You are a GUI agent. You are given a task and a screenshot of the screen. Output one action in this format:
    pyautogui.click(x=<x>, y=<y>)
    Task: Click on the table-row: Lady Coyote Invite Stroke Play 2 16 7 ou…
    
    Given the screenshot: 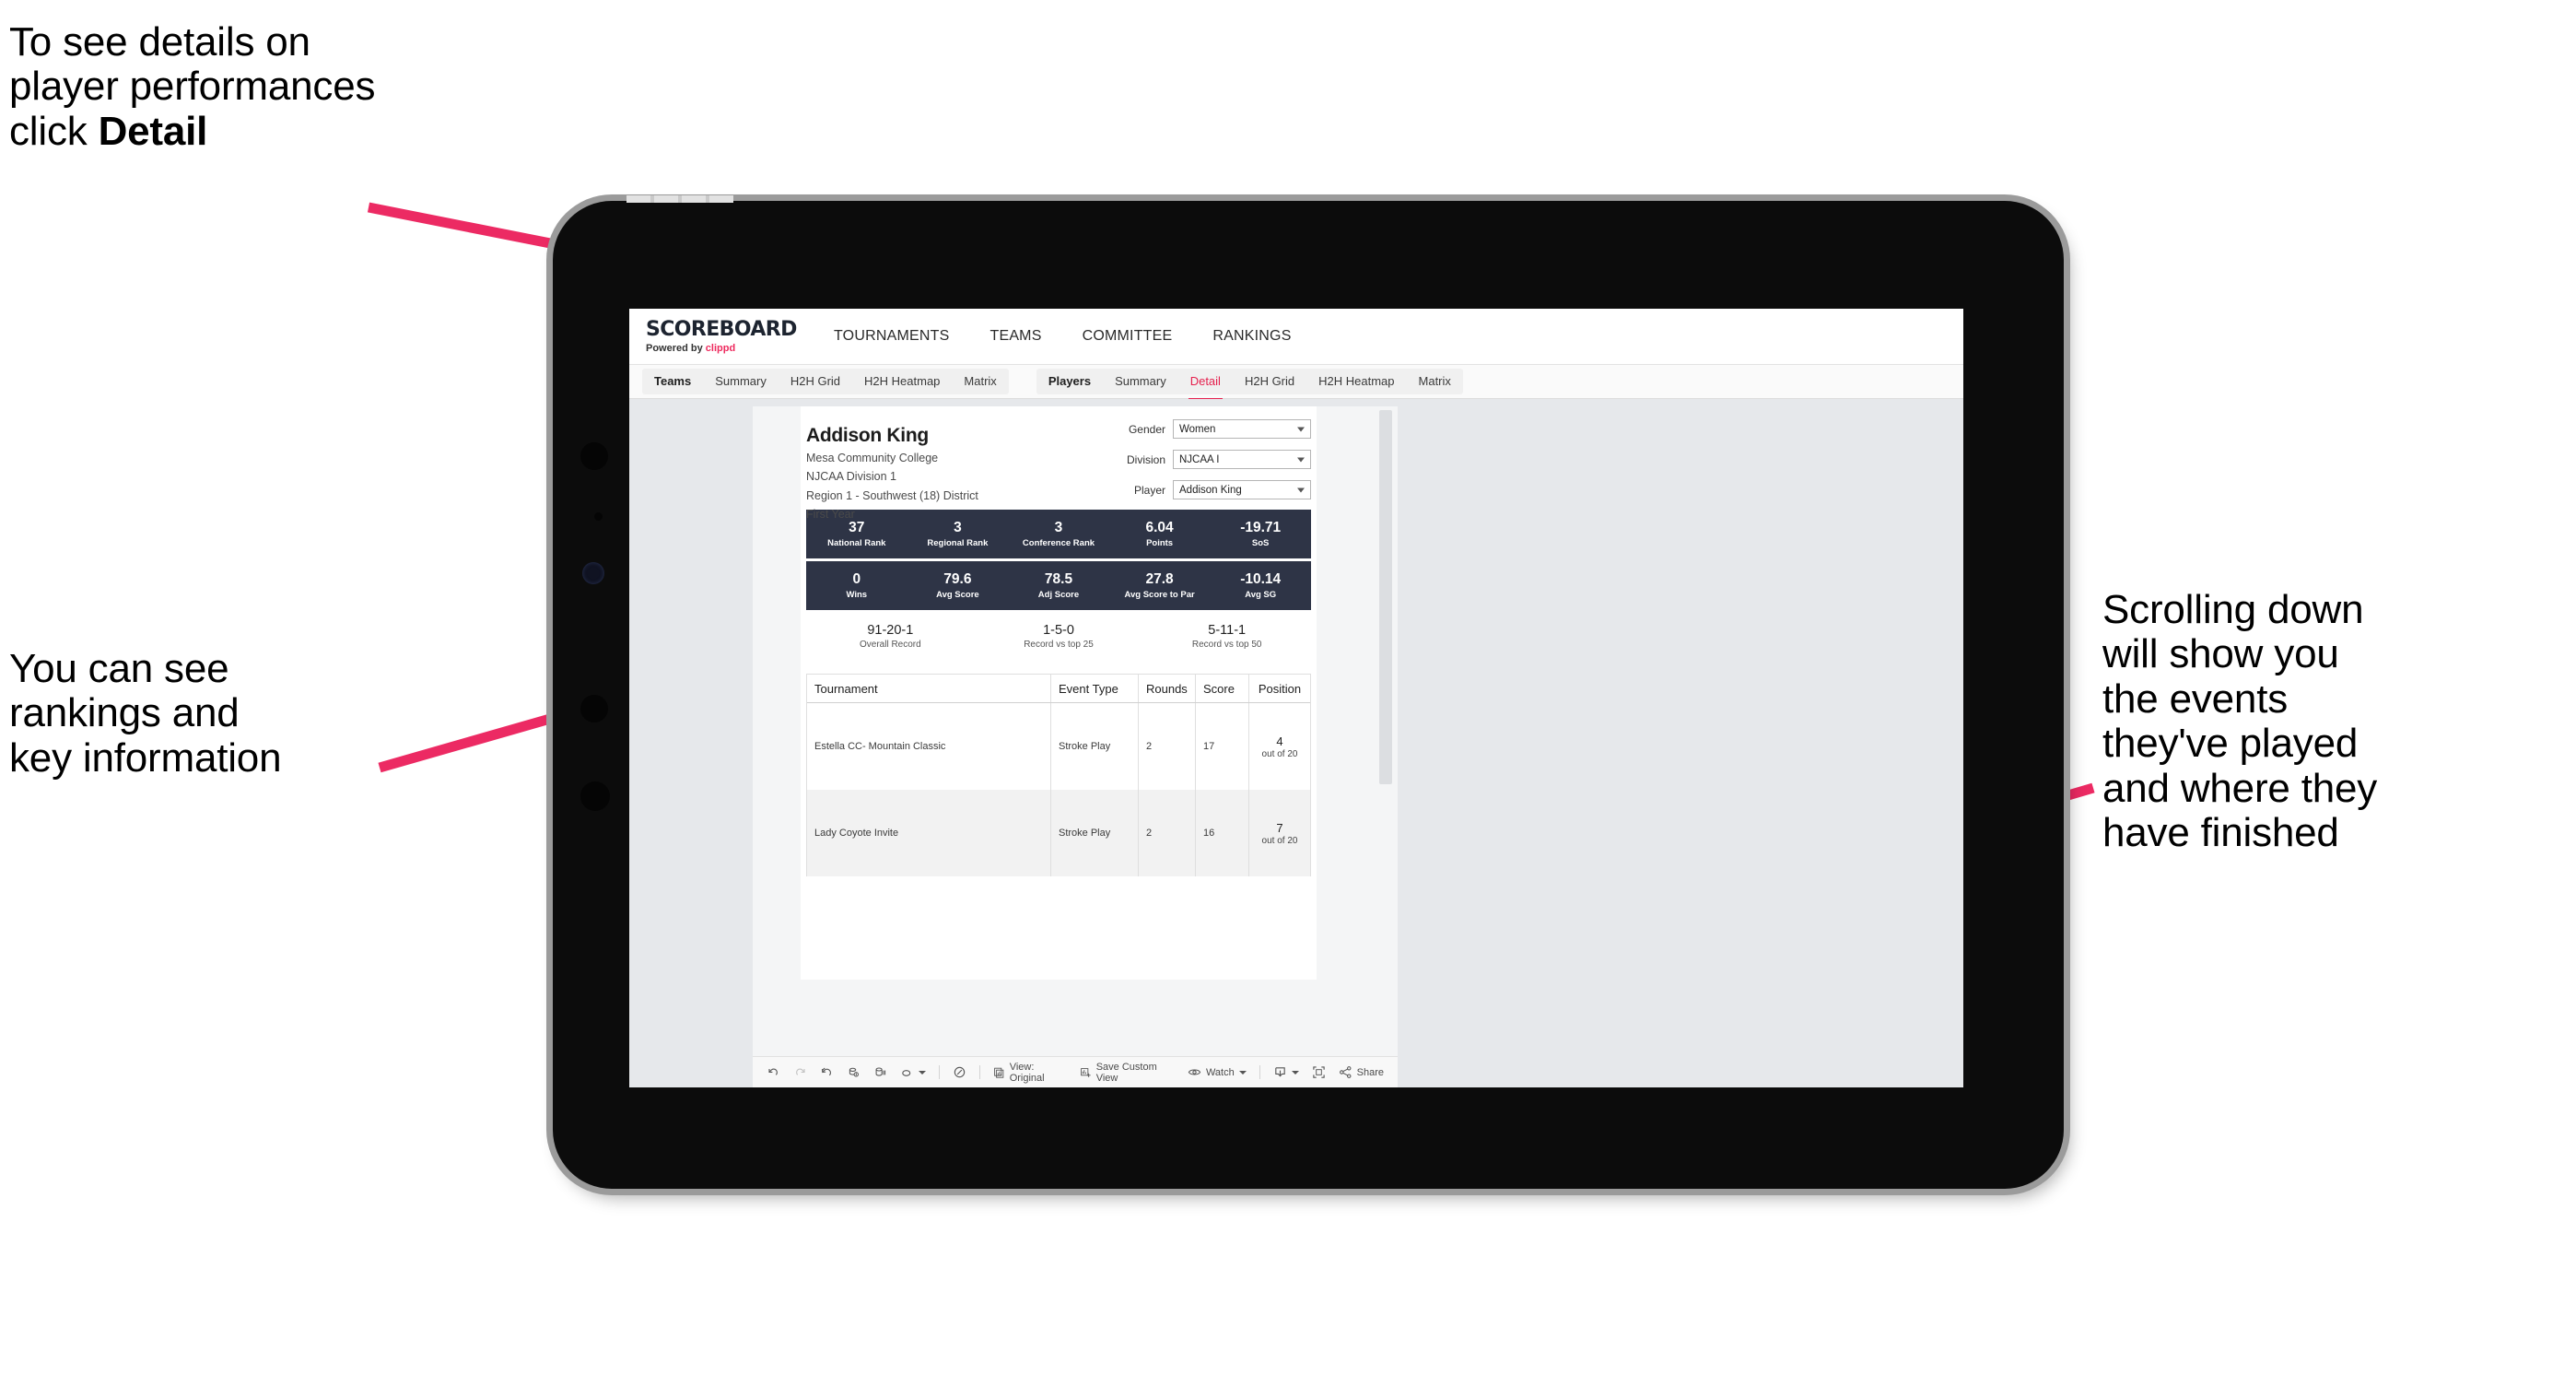 What is the action you would take?
    pyautogui.click(x=1058, y=833)
    